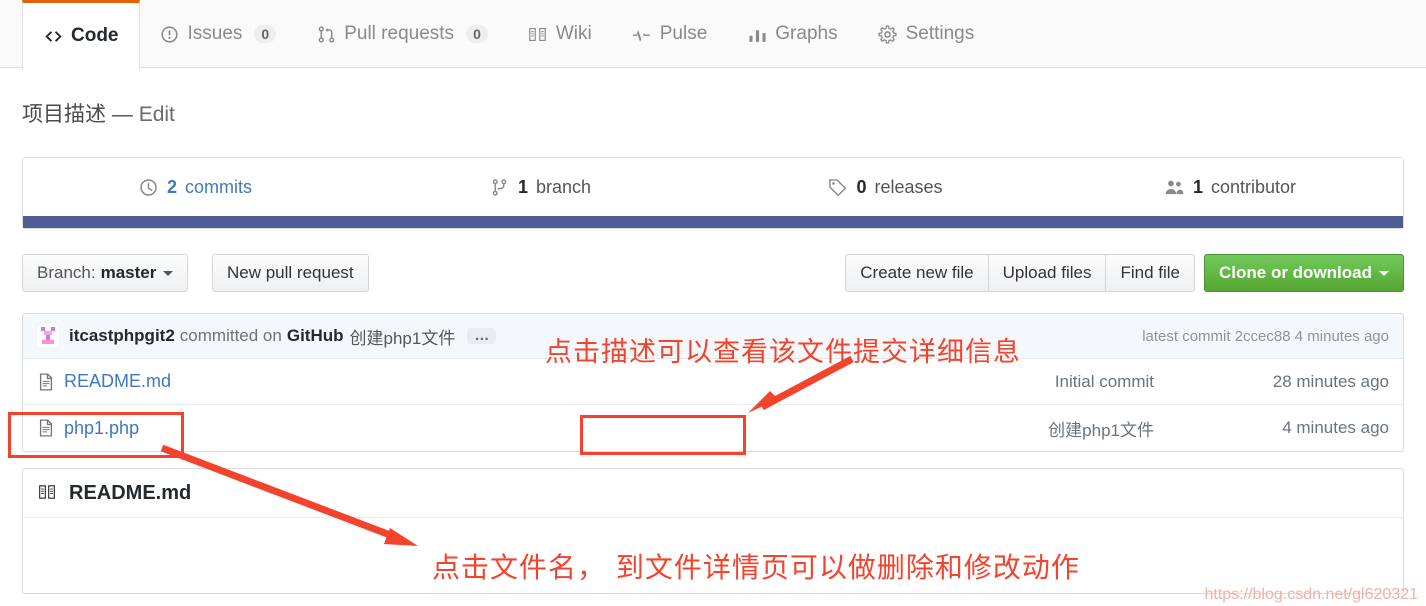  I want to click on summary-commits: 2 commits, so click(195, 187).